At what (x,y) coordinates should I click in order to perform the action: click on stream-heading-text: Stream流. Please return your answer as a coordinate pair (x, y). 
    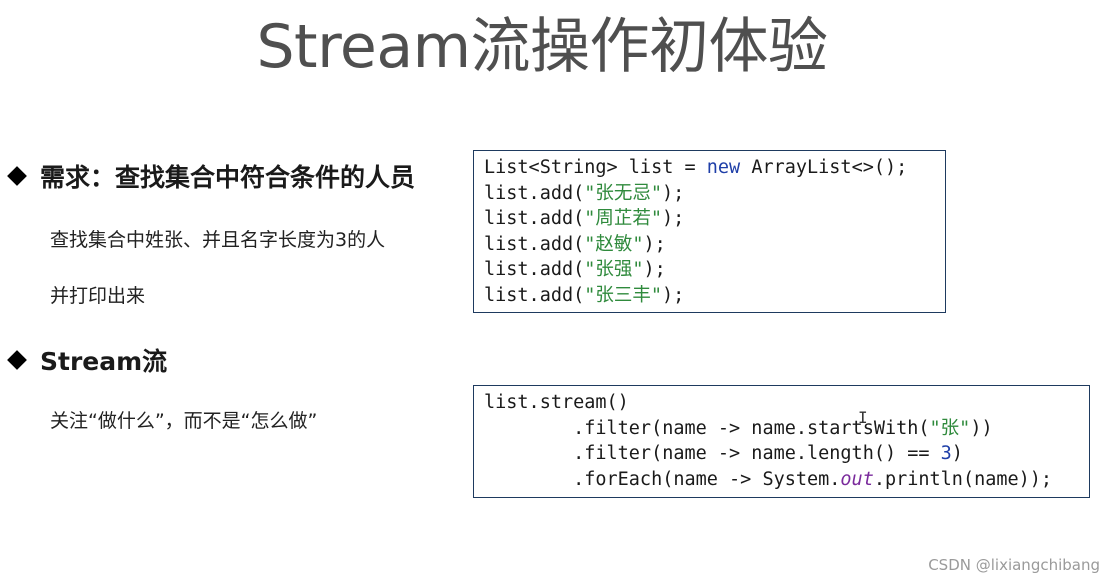
    Looking at the image, I should click on (104, 361).